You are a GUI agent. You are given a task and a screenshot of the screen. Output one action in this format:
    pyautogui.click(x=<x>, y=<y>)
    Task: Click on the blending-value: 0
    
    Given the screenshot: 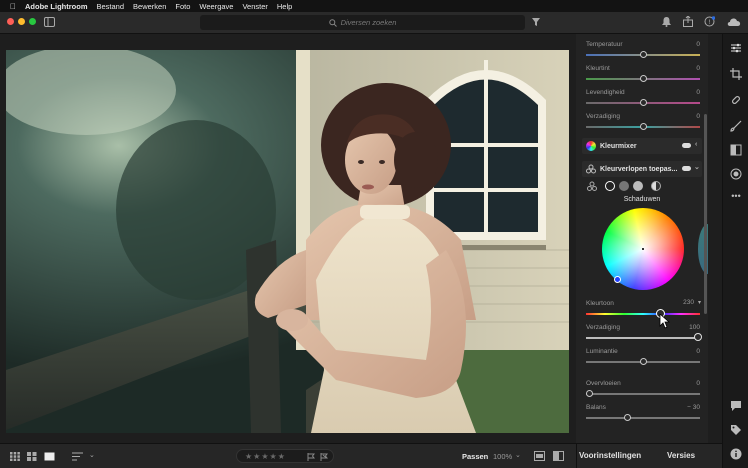 What is the action you would take?
    pyautogui.click(x=698, y=383)
    